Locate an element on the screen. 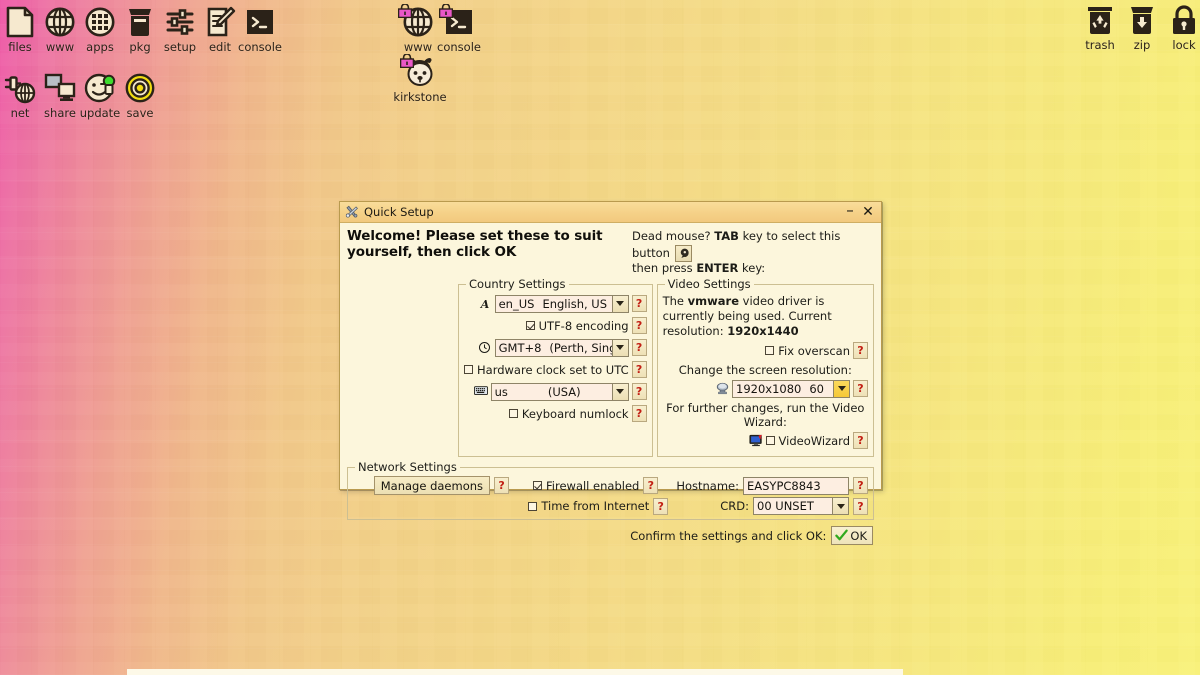 Image resolution: width=1200 pixels, height=675 pixels. keyboard-icon is located at coordinates (480, 392).